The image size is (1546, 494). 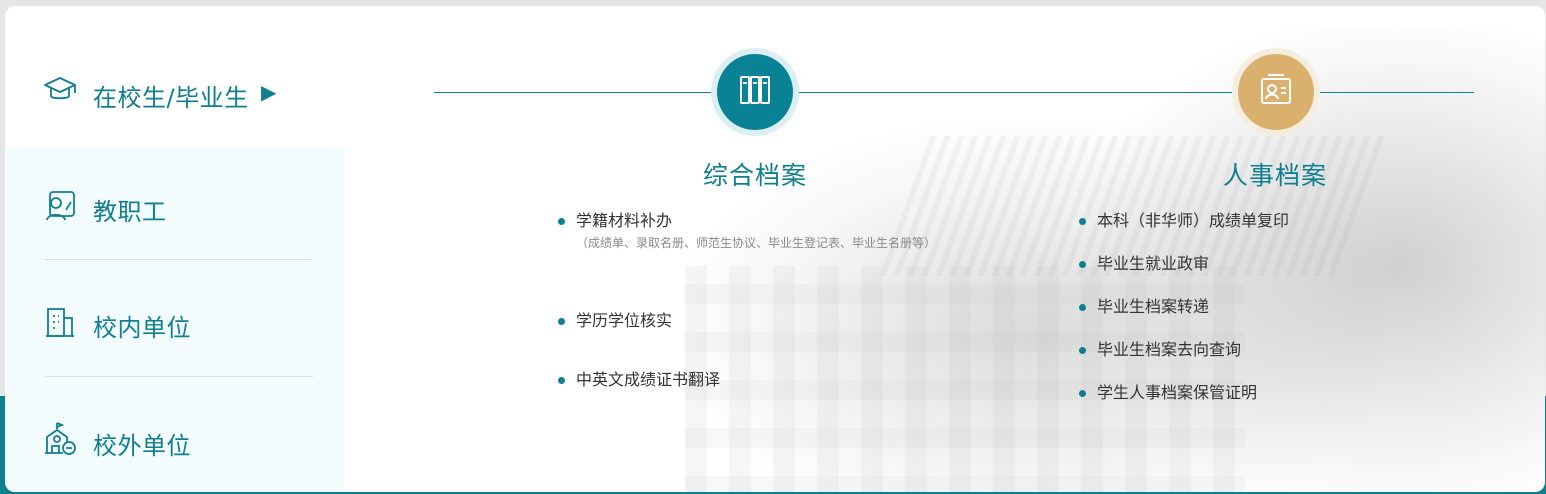 What do you see at coordinates (60, 322) in the screenshot?
I see `building-icon` at bounding box center [60, 322].